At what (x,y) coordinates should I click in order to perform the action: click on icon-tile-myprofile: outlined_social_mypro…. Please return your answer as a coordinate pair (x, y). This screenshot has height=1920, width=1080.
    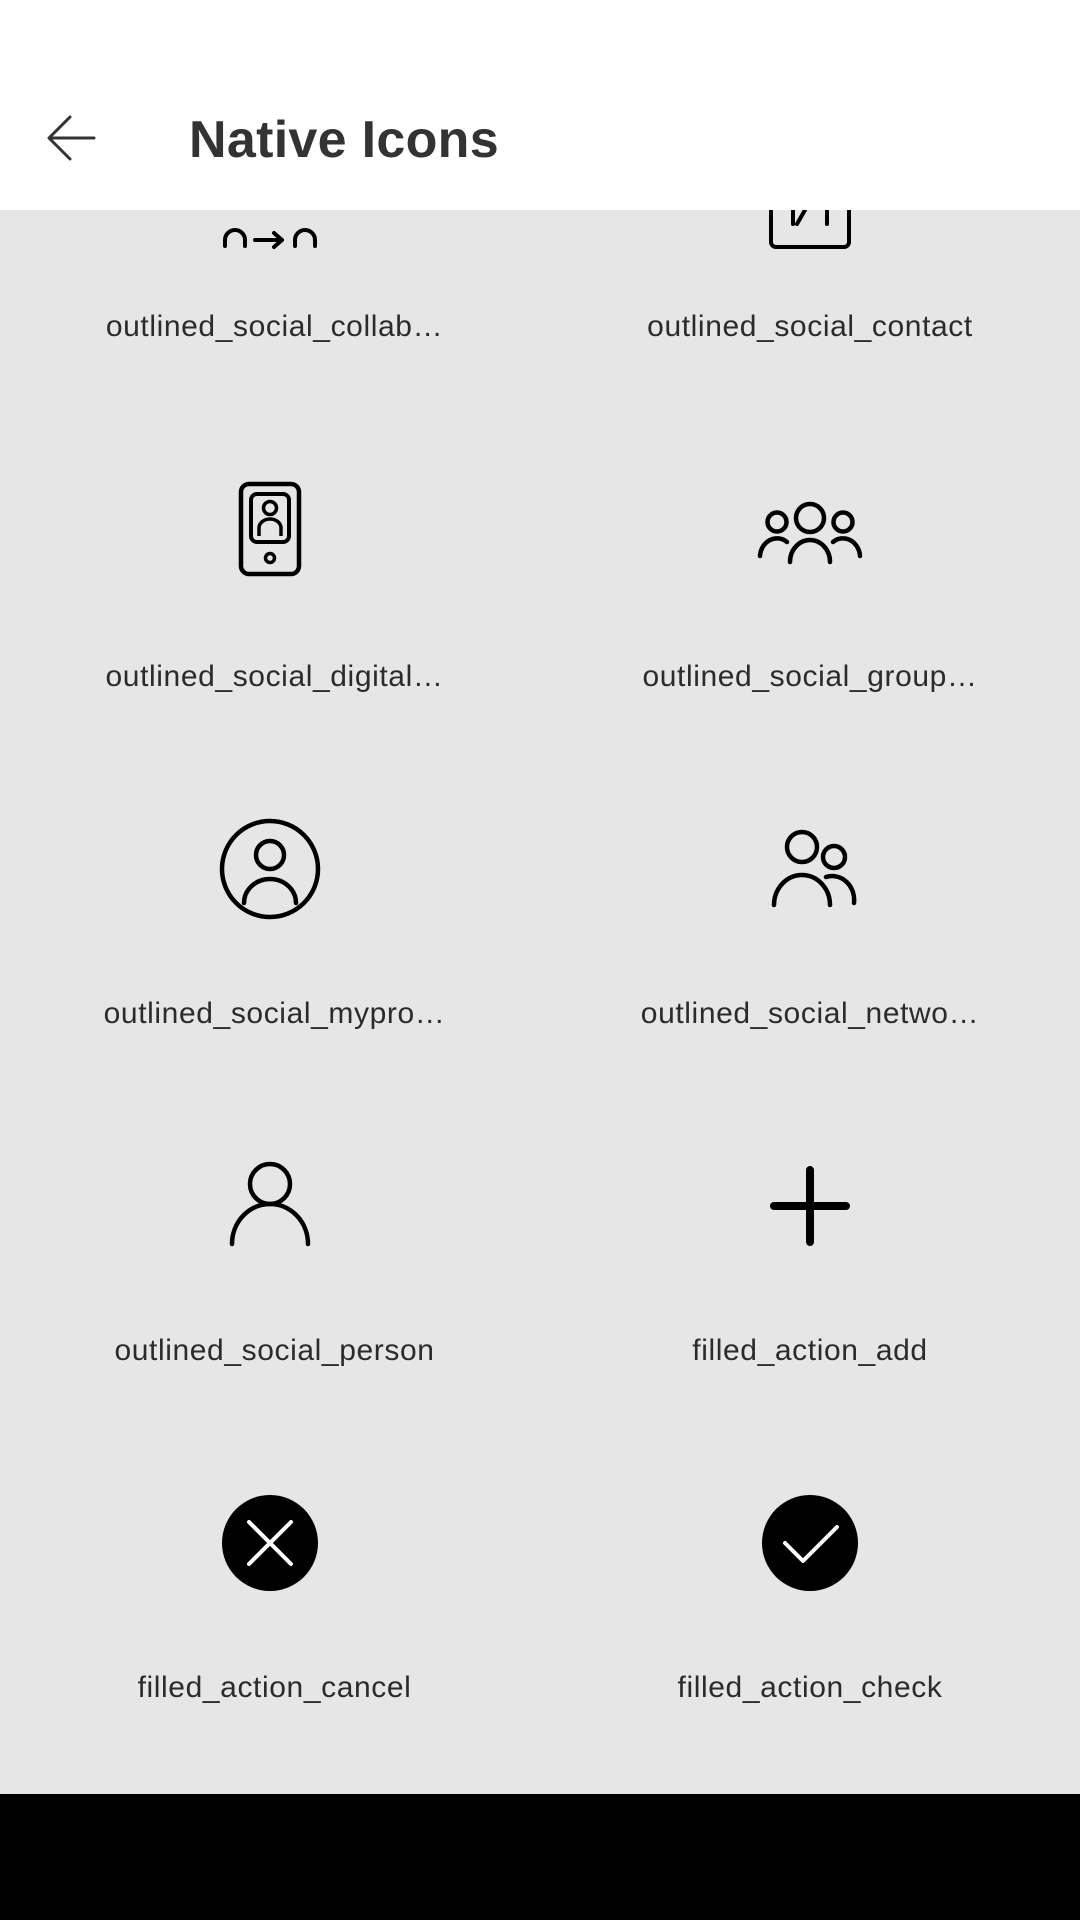
    Looking at the image, I should click on (270, 985).